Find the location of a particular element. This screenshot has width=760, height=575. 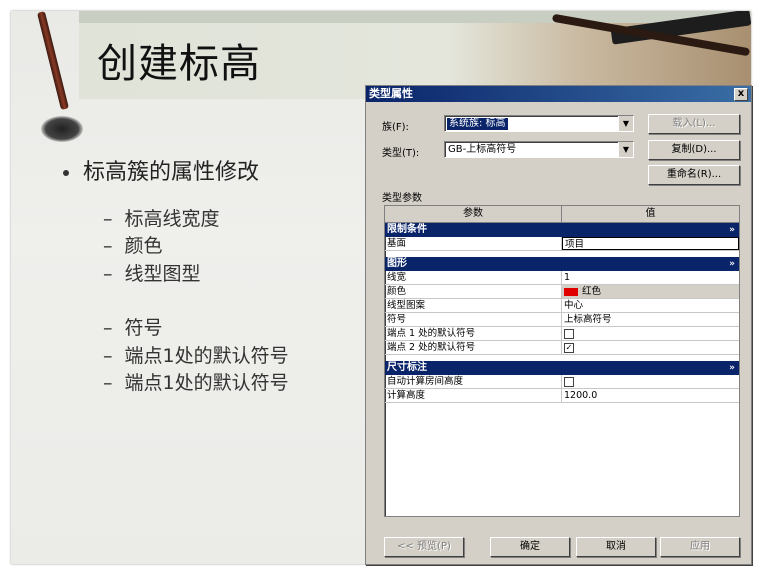

sub-item: – 颜色 is located at coordinates (133, 244).